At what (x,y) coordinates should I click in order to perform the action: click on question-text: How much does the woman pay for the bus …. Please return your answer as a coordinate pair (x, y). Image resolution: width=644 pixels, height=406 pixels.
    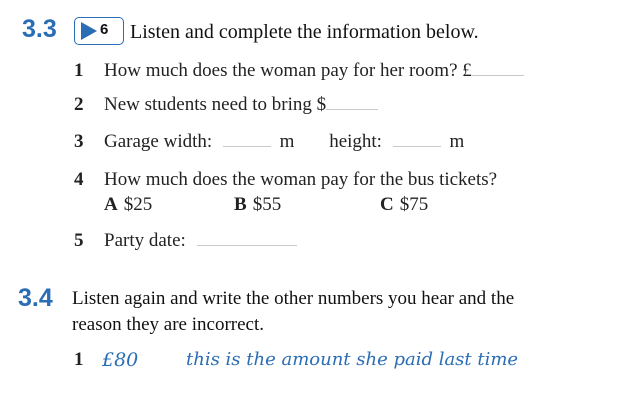
    Looking at the image, I should click on (301, 179).